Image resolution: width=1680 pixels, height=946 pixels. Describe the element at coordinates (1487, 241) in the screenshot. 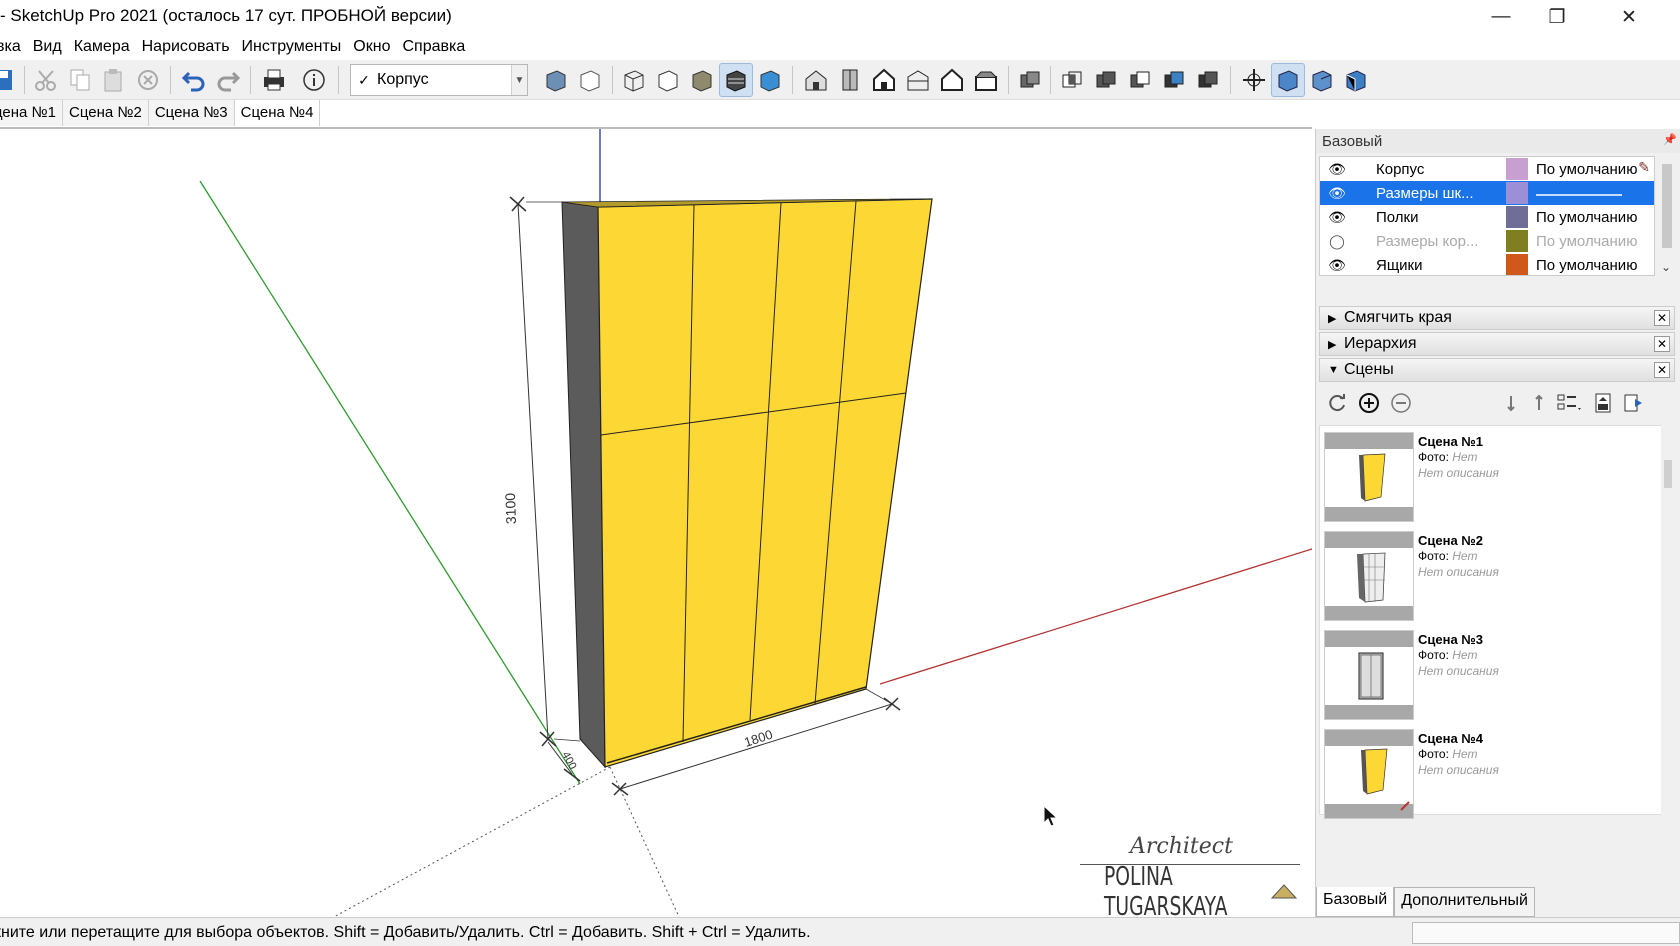

I see `layer-row: ◯ Размеры кор... По умолчанию` at that location.